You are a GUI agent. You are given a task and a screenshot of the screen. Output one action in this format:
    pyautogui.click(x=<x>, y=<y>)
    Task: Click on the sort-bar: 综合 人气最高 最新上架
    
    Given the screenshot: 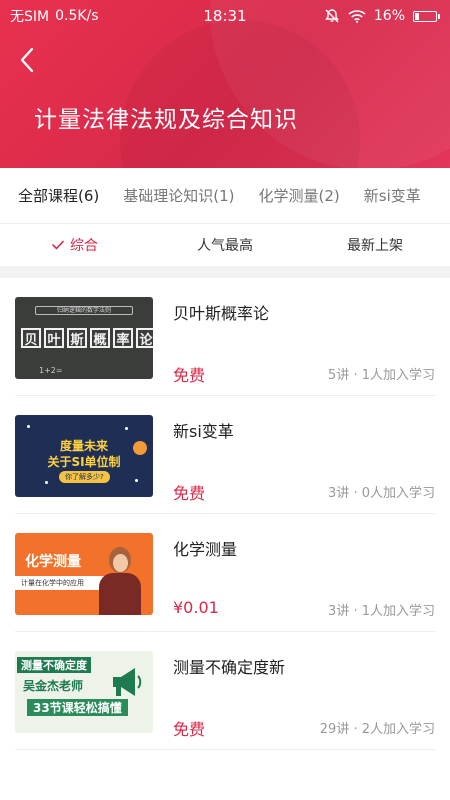 What is the action you would take?
    pyautogui.click(x=225, y=245)
    